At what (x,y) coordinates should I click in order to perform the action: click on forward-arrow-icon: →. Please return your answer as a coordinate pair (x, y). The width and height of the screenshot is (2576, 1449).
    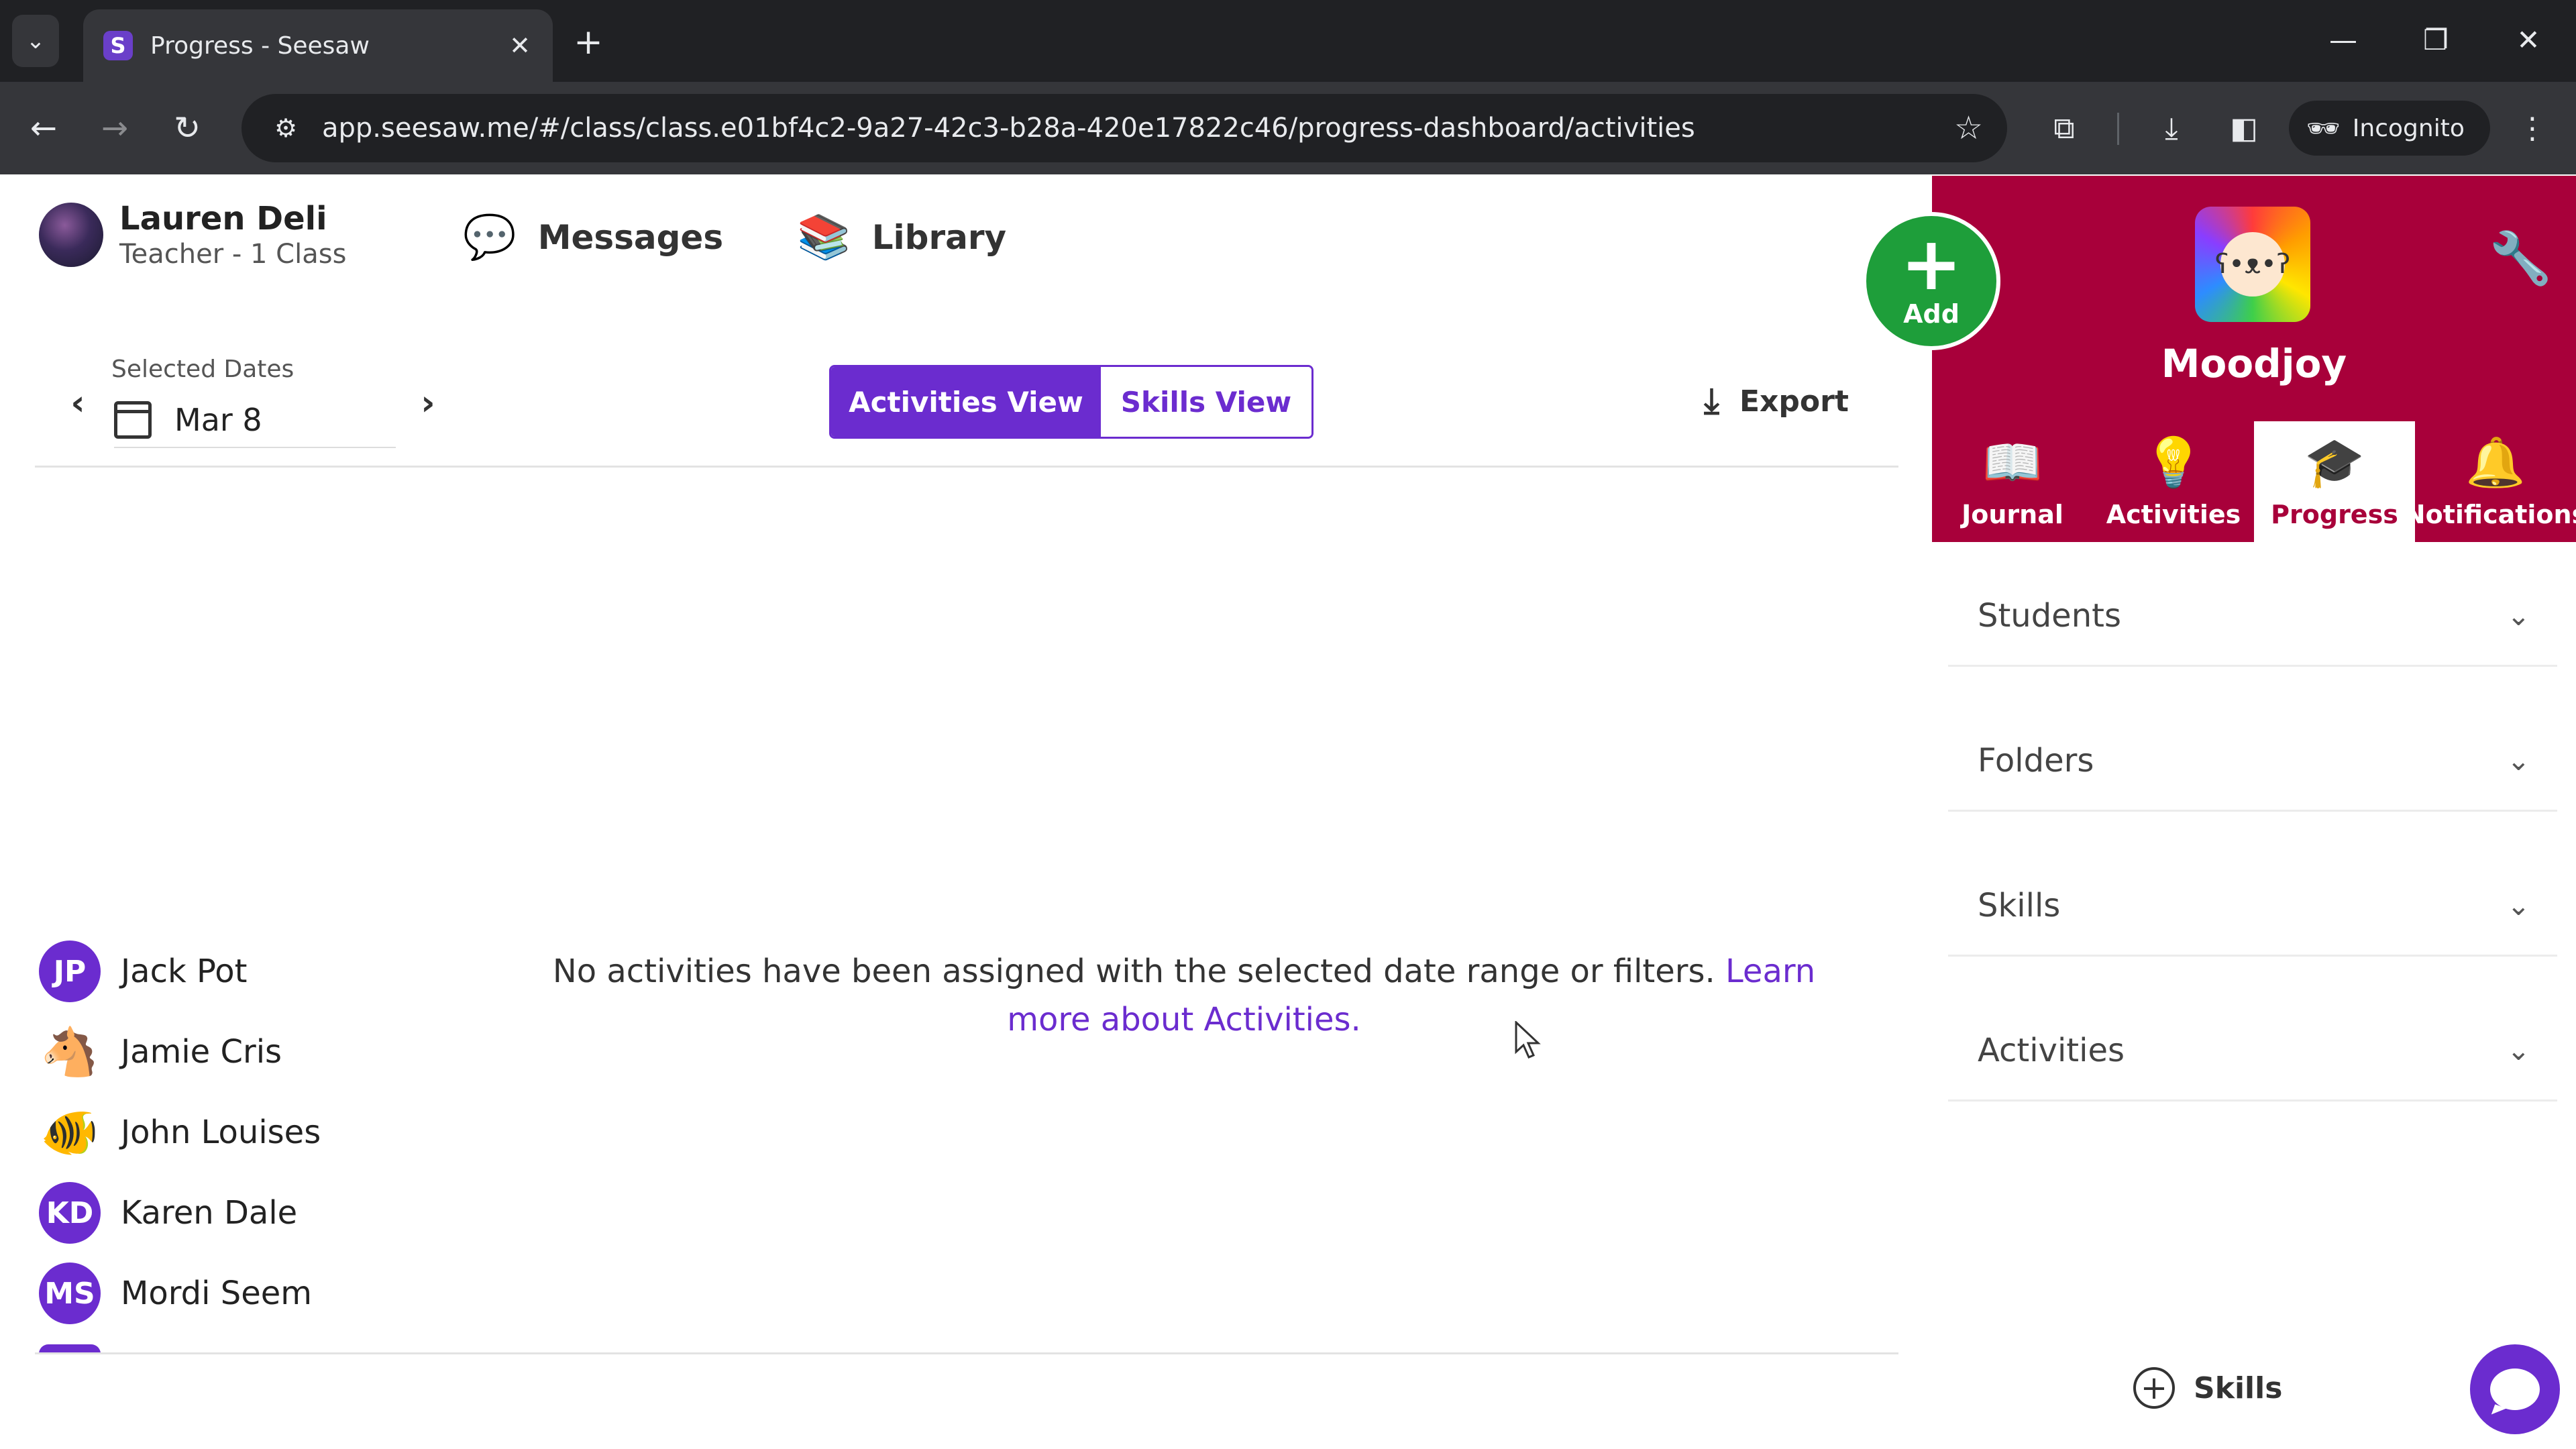
    Looking at the image, I should click on (114, 128).